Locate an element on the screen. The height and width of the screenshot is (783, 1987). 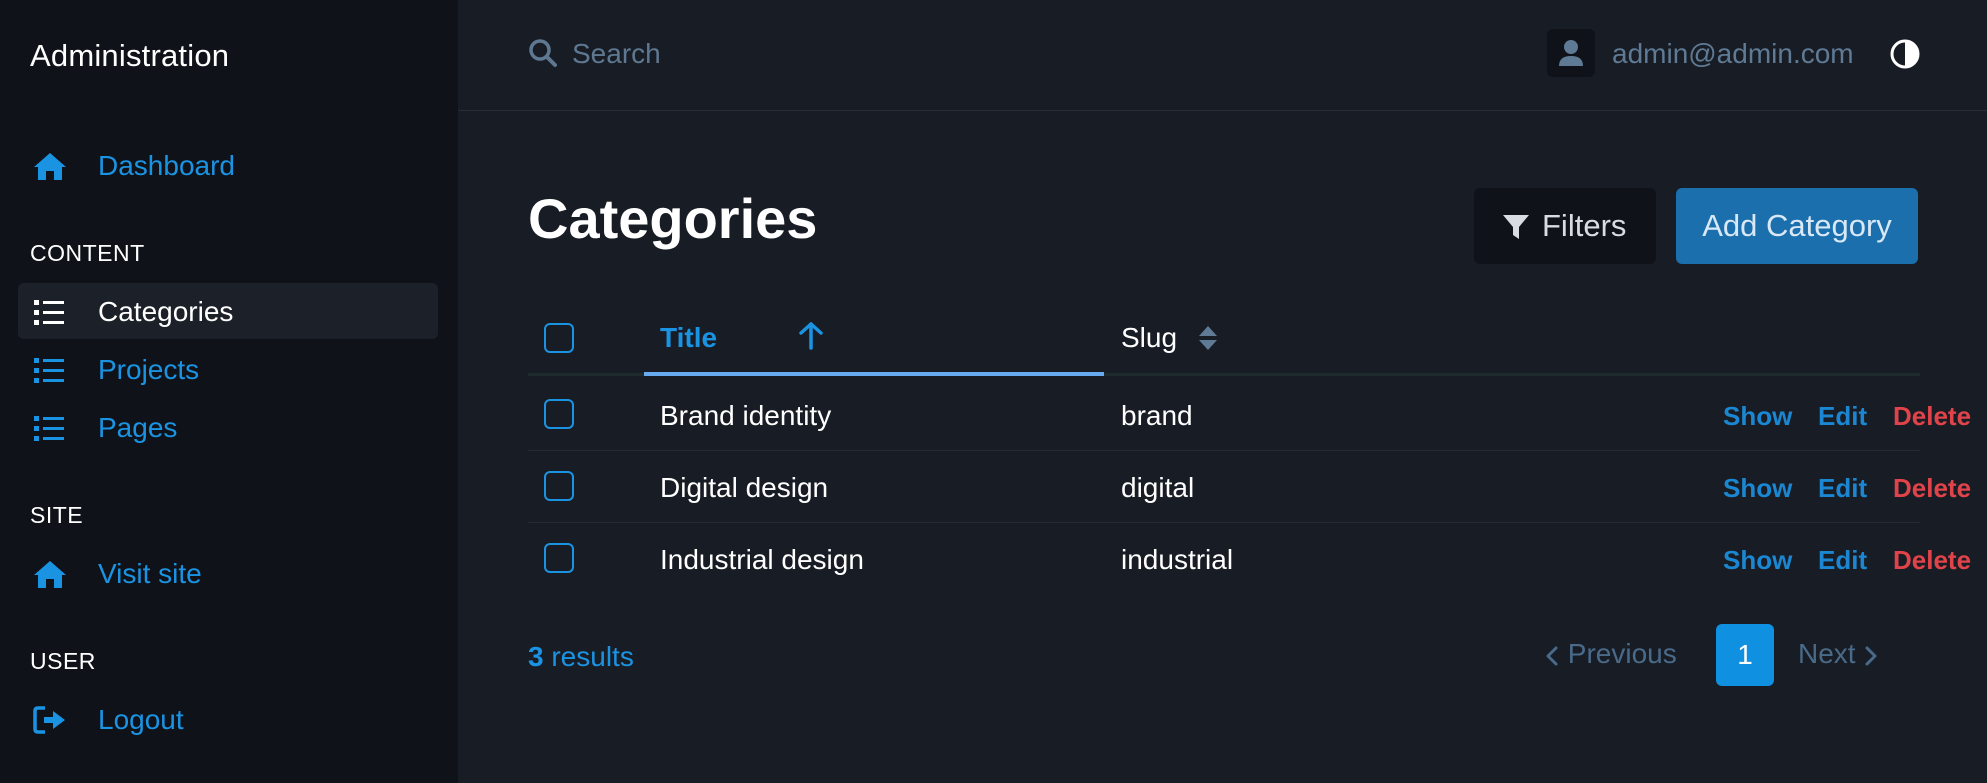
filter-icon is located at coordinates (1516, 227).